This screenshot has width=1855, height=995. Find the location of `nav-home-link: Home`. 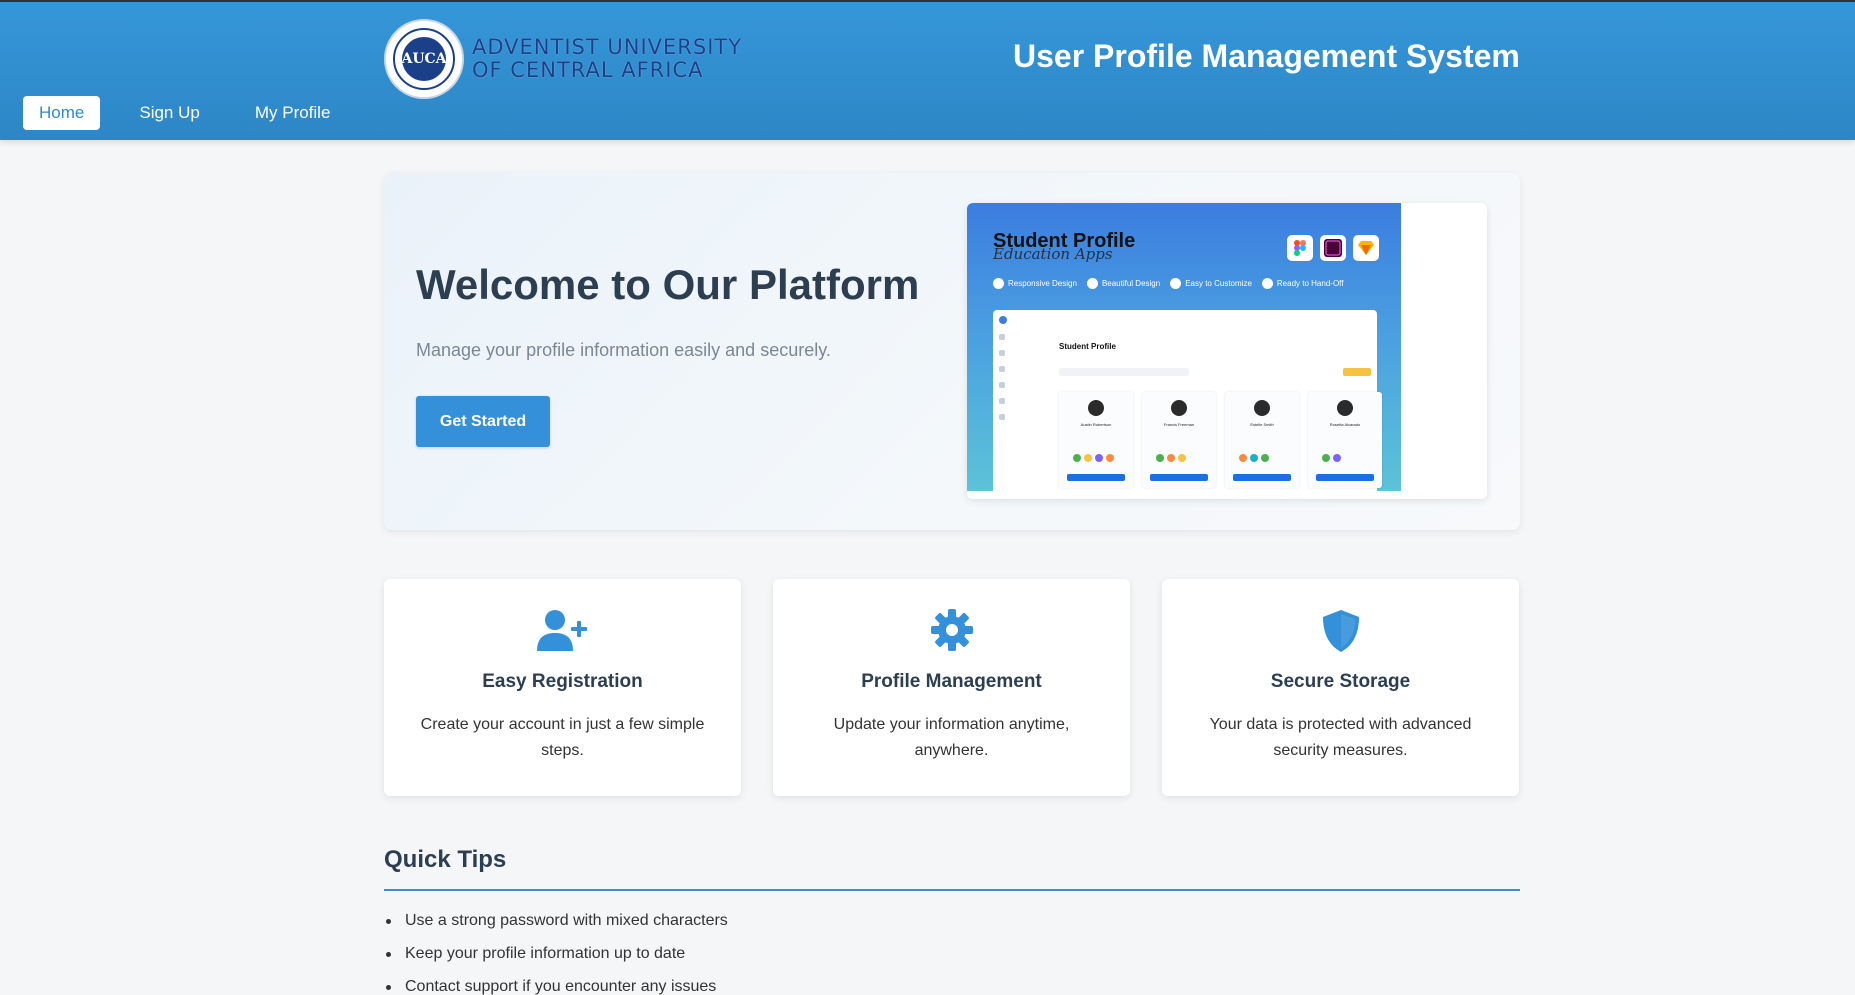

nav-home-link: Home is located at coordinates (62, 113).